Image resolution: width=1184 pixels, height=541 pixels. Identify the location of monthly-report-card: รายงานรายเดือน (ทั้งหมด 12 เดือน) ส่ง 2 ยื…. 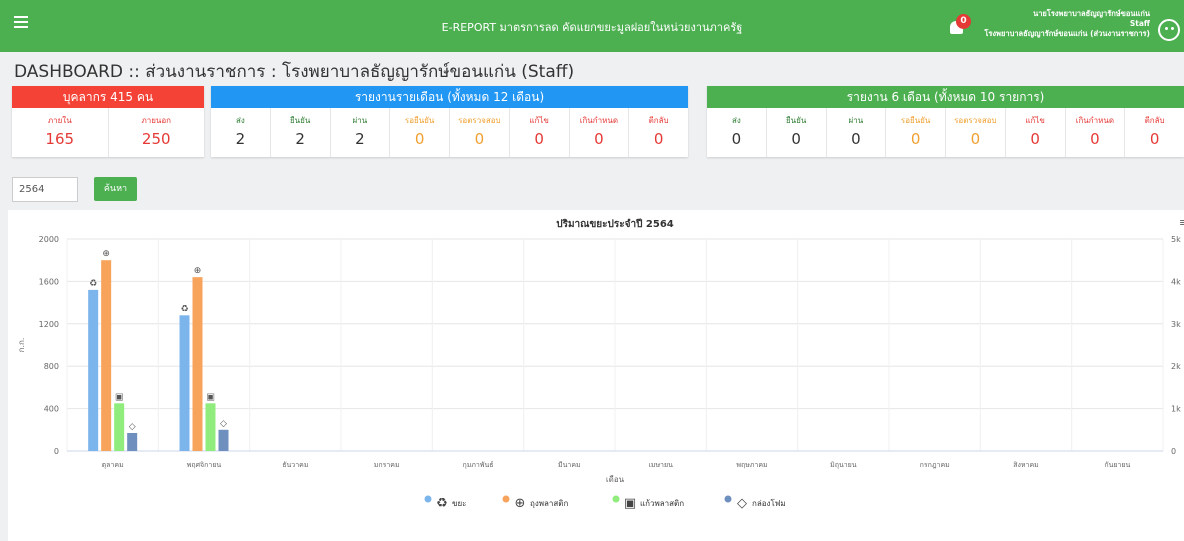
(449, 121).